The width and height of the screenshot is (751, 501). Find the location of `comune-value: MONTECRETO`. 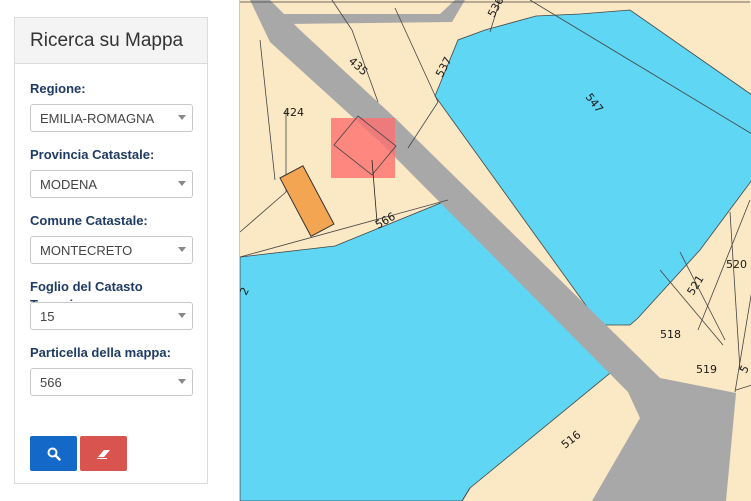

comune-value: MONTECRETO is located at coordinates (86, 250).